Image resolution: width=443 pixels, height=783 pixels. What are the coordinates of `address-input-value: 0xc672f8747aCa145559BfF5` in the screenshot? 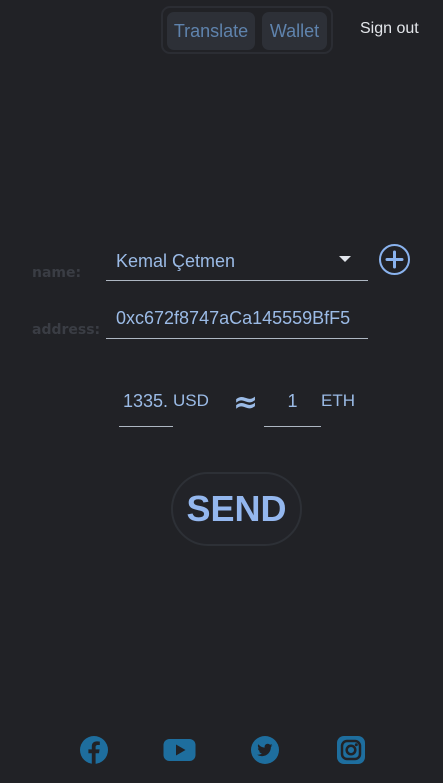 It's located at (233, 318).